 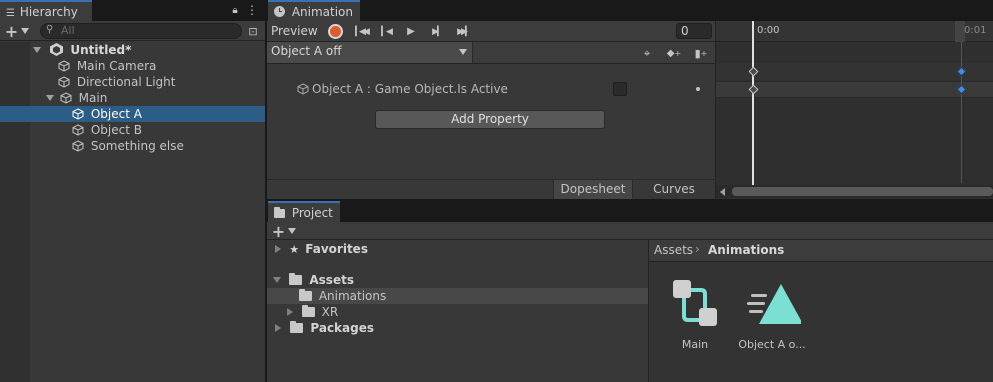 I want to click on time-start-label: 0:00, so click(x=768, y=30).